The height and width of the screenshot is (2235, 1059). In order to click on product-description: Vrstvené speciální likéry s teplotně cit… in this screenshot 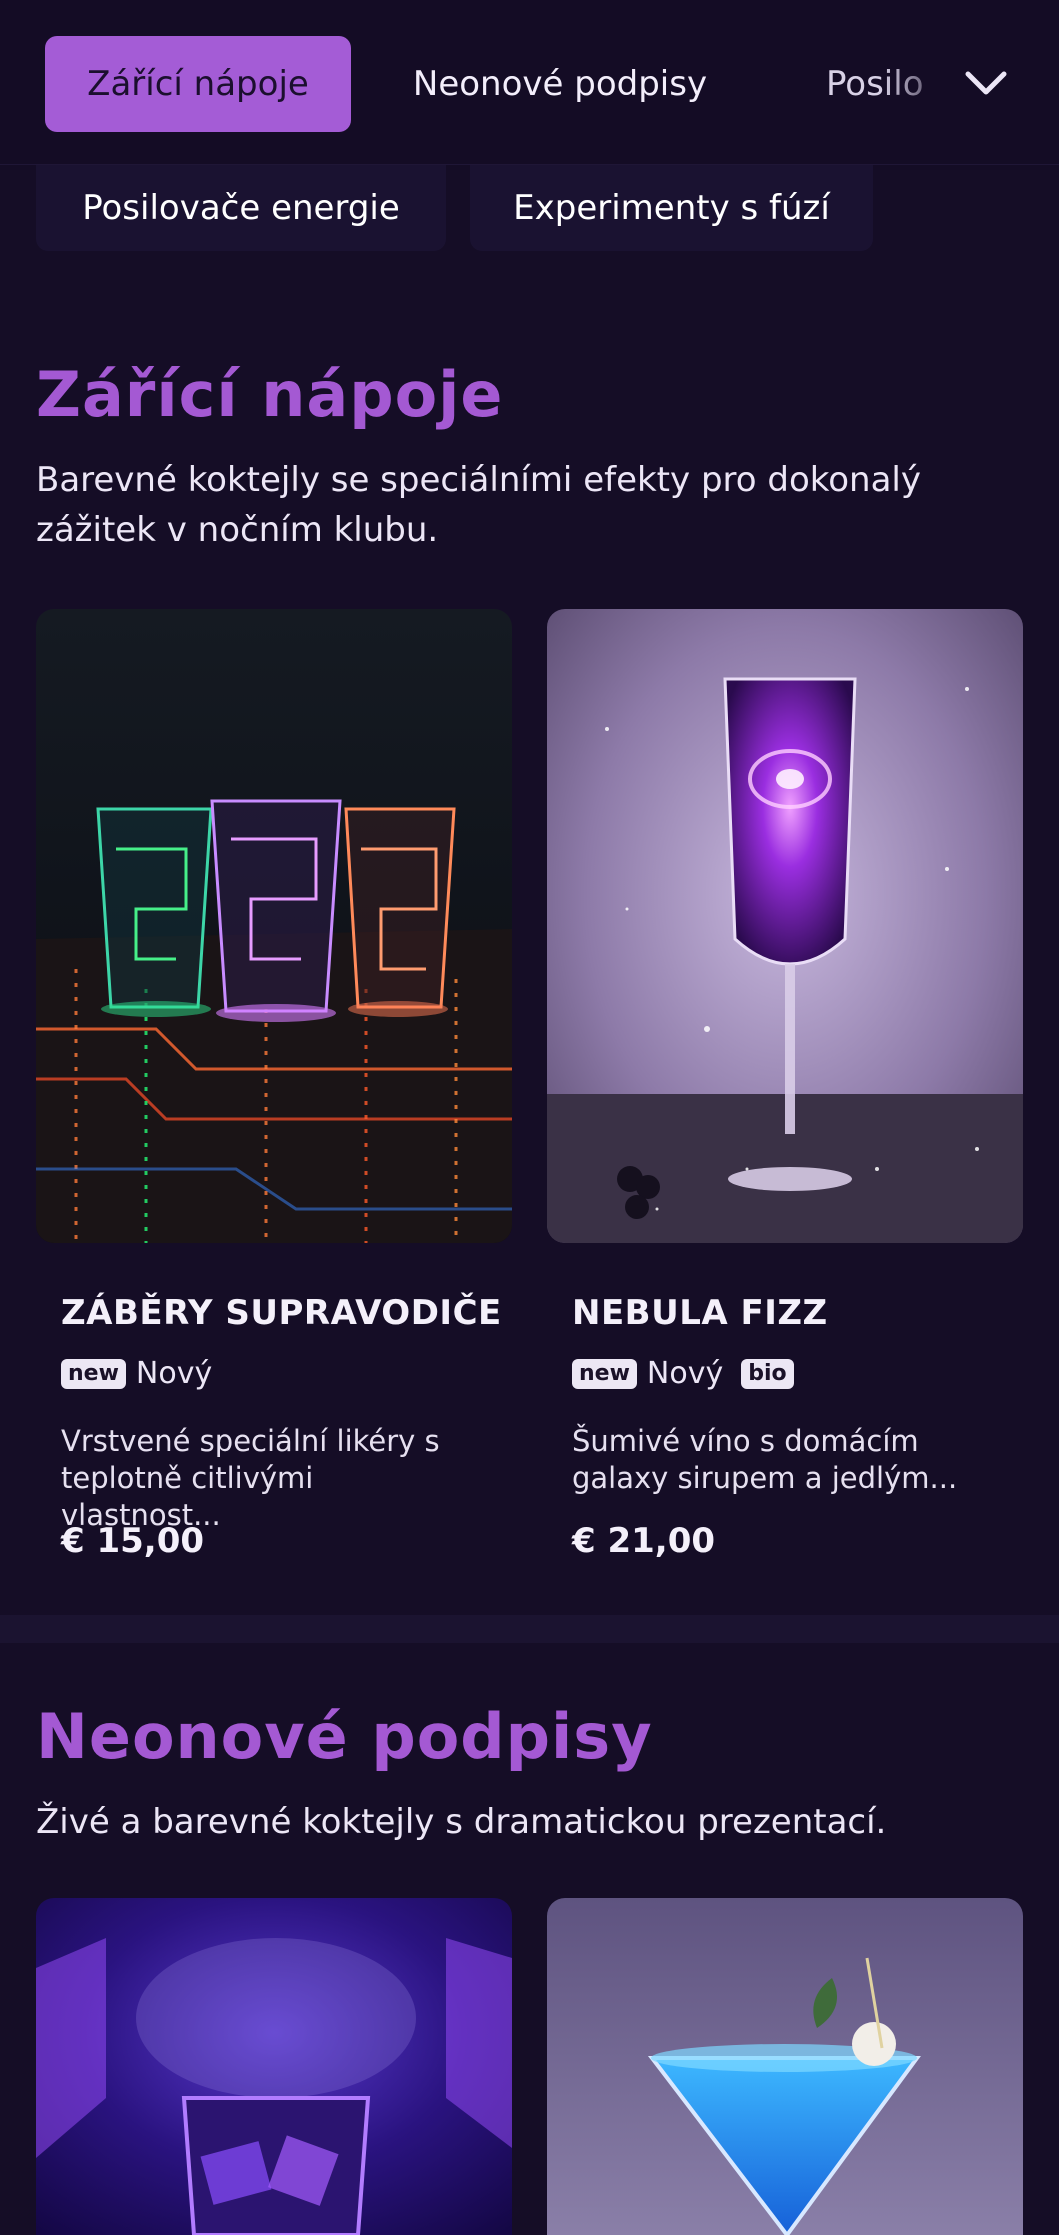, I will do `click(271, 1478)`.